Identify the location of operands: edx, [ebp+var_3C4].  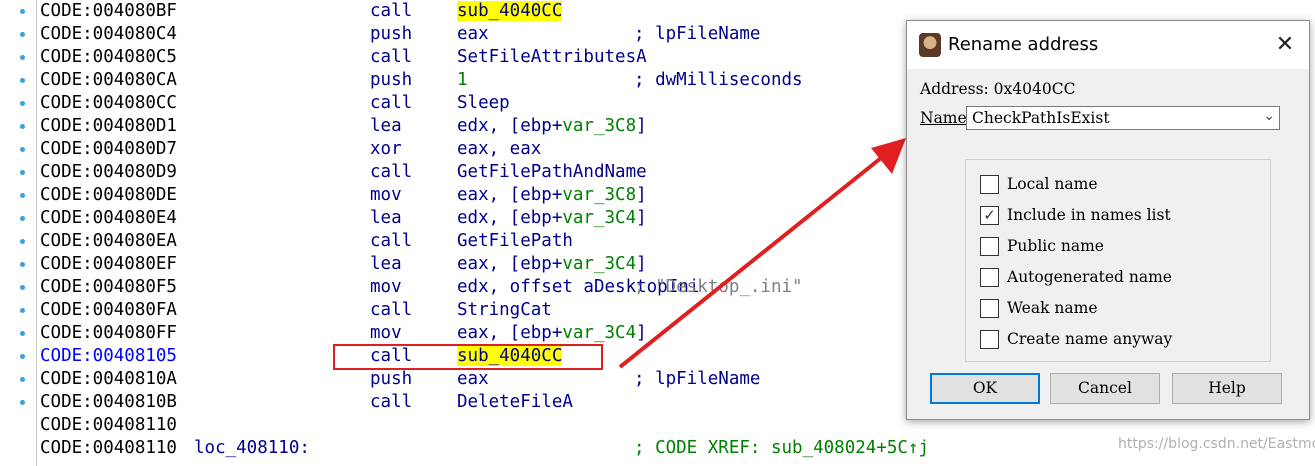
(552, 218).